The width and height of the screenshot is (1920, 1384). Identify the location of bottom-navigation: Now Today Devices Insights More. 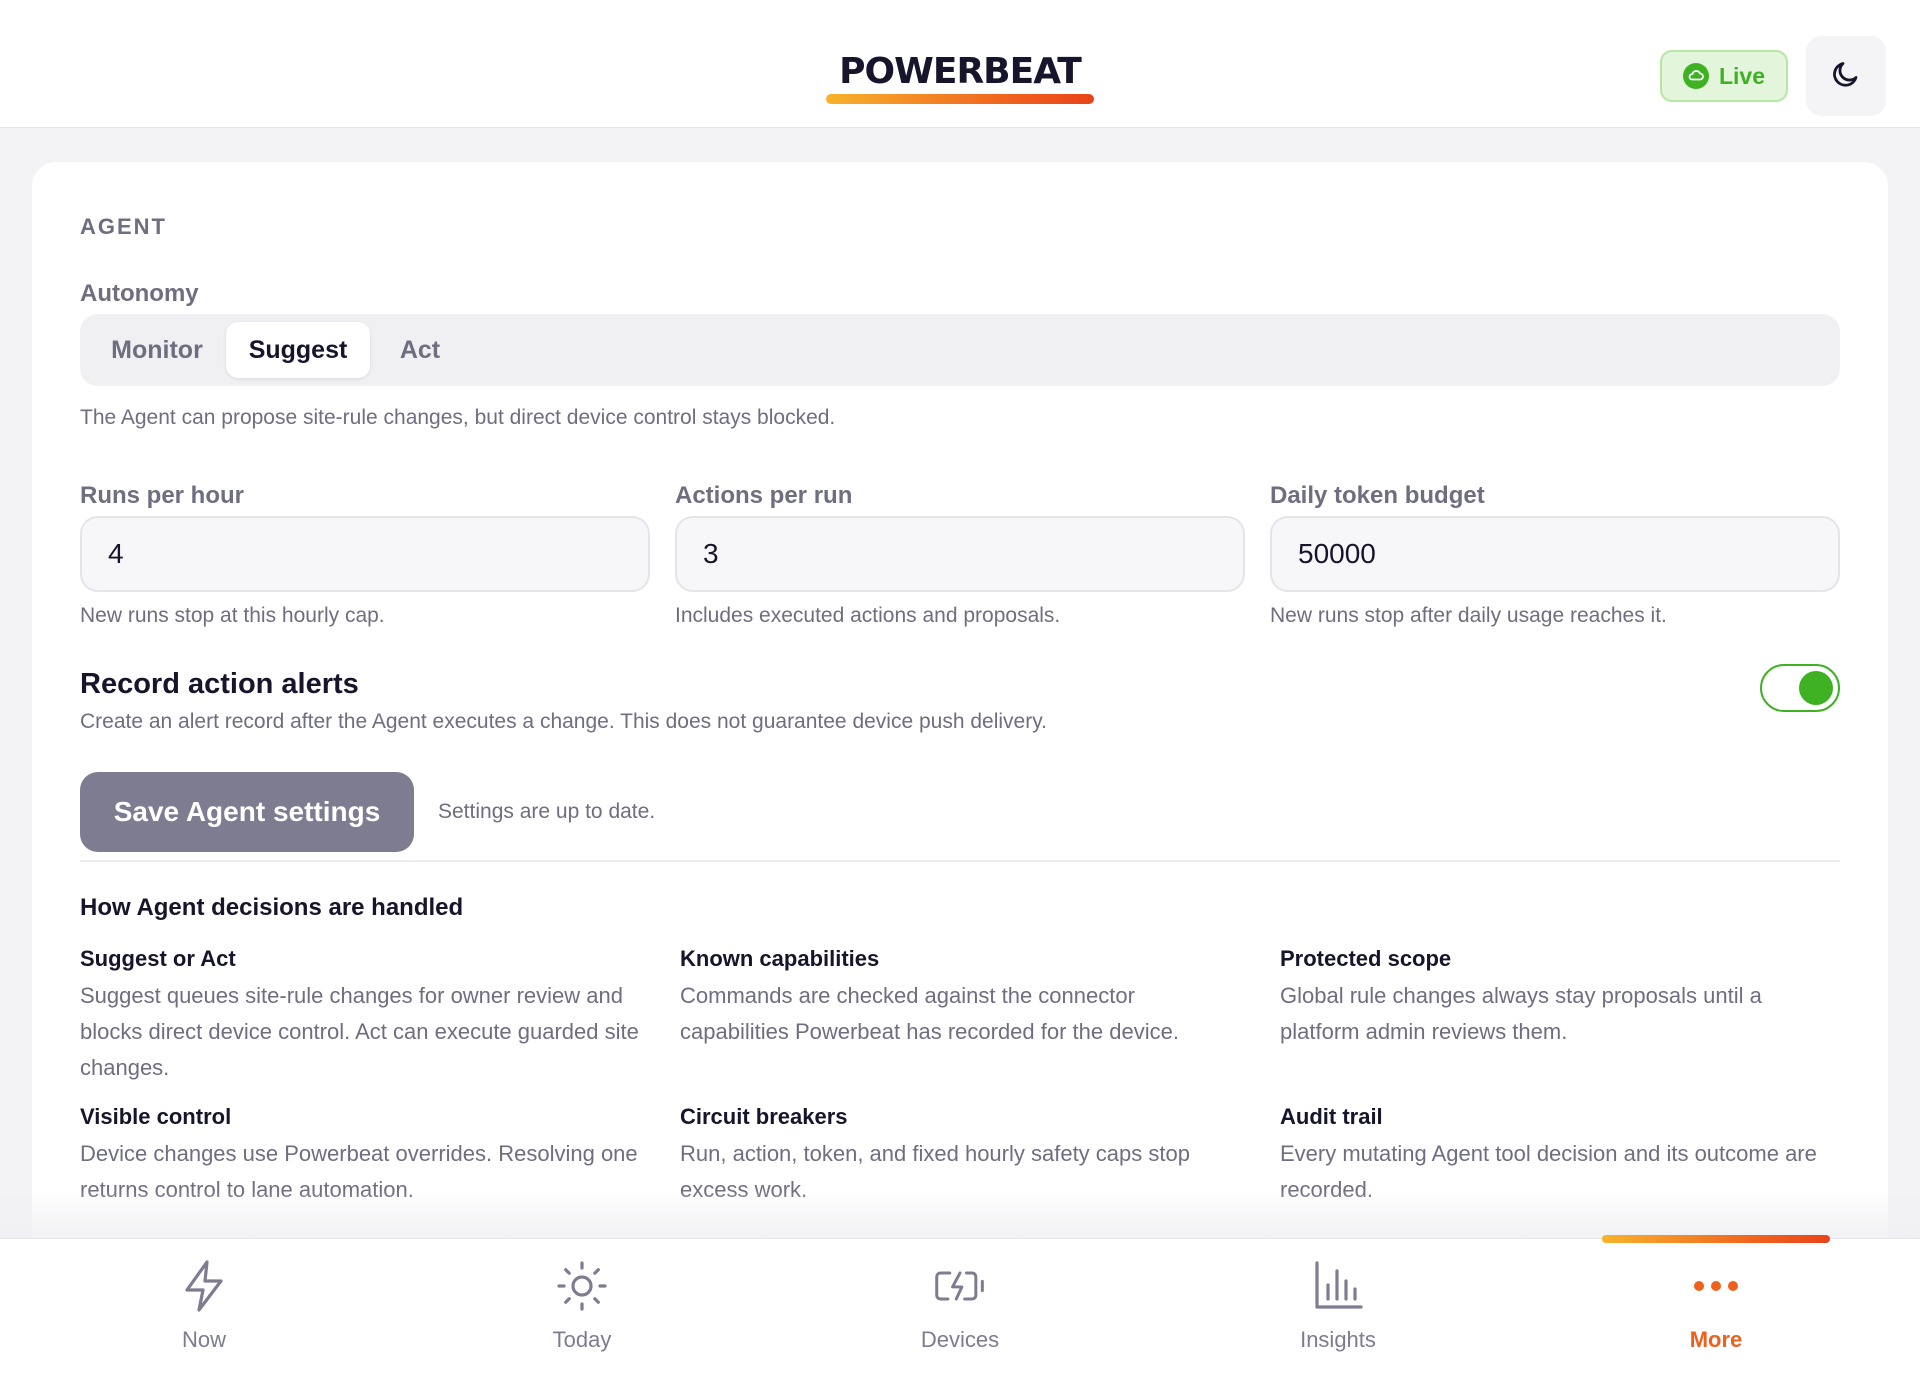
(960, 1309).